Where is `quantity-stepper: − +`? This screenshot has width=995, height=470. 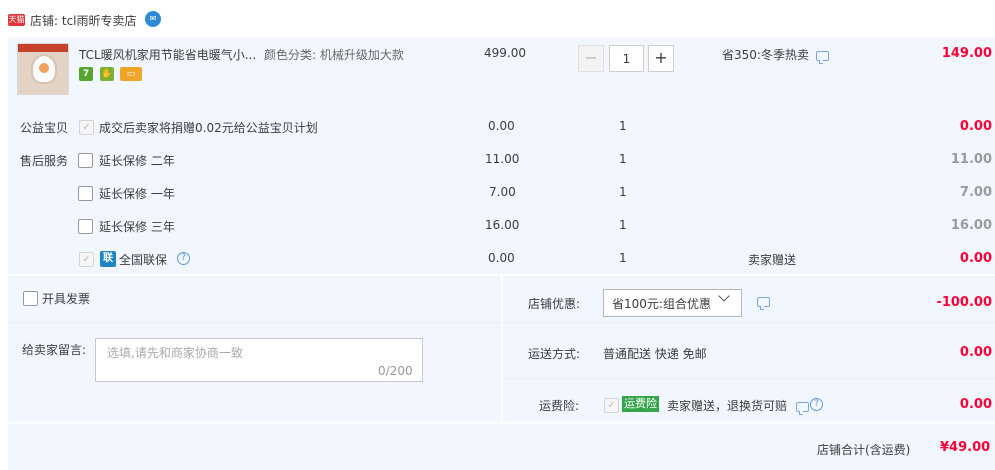 quantity-stepper: − + is located at coordinates (626, 58).